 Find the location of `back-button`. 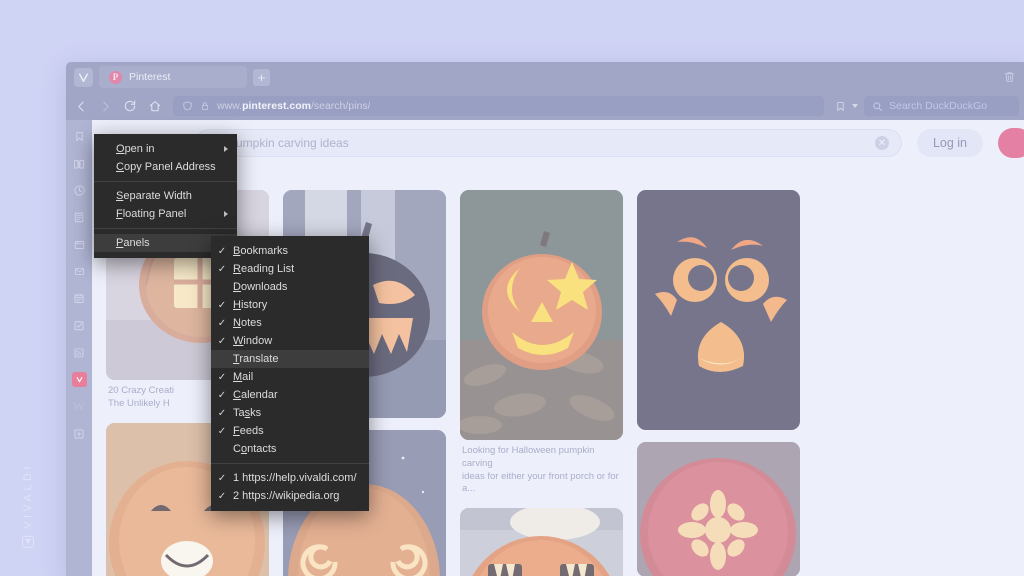

back-button is located at coordinates (81, 106).